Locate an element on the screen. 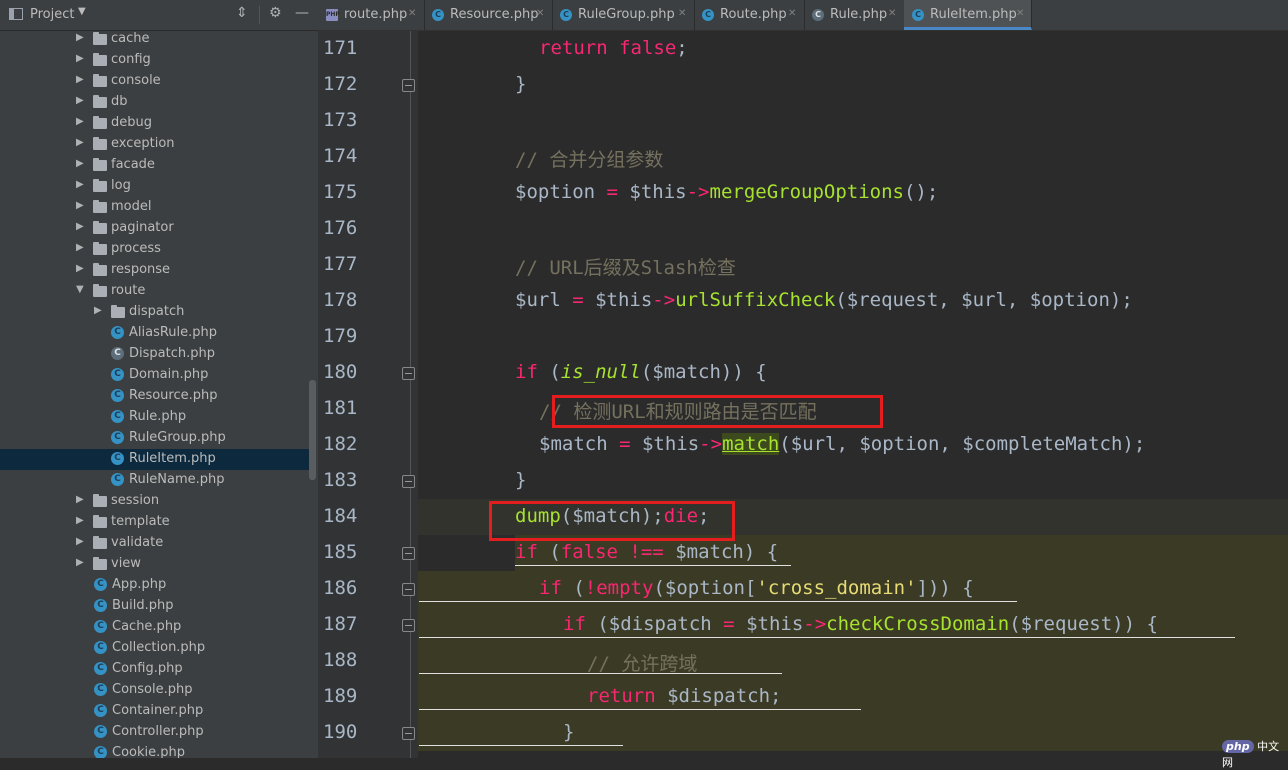 Image resolution: width=1288 pixels, height=770 pixels. code-line: if (!empty($option['cross_domain'])) { is located at coordinates (756, 588).